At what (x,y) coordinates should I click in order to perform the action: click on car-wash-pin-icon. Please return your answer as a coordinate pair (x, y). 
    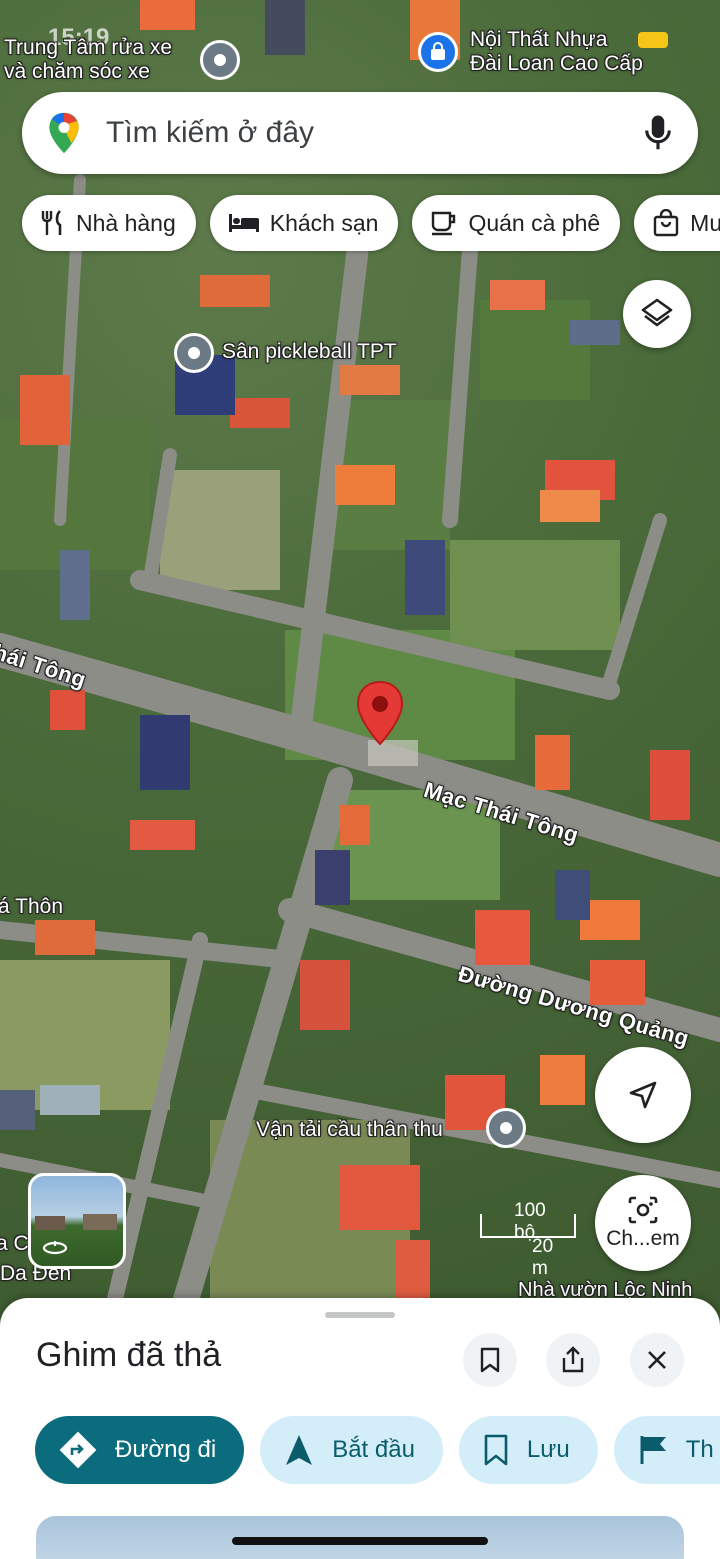
    Looking at the image, I should click on (220, 60).